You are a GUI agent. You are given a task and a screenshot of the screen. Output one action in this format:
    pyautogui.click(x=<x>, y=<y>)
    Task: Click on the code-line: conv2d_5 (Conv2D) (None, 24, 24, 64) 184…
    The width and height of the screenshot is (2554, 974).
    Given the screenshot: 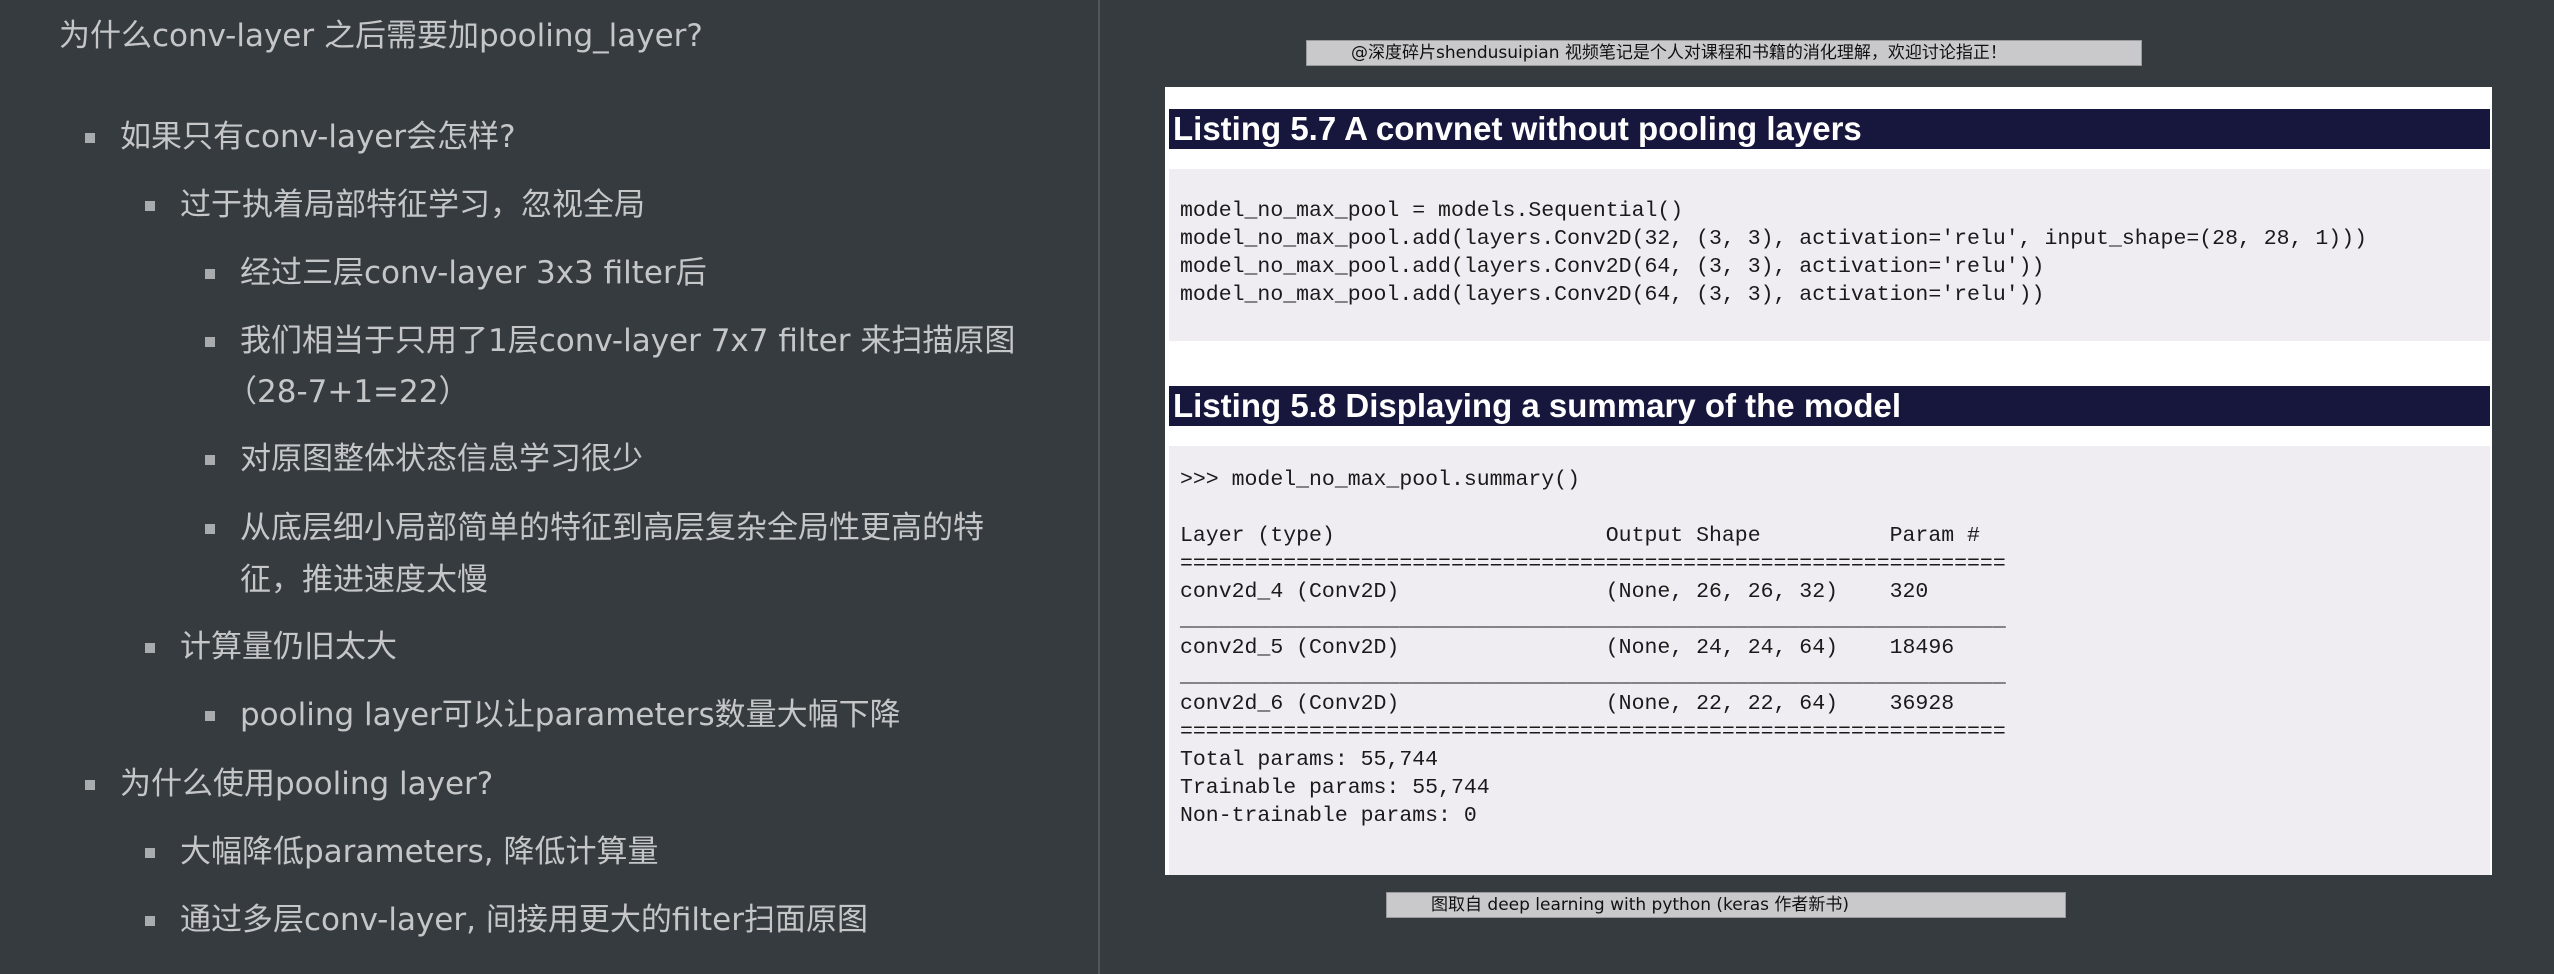 What is the action you would take?
    pyautogui.click(x=1567, y=648)
    